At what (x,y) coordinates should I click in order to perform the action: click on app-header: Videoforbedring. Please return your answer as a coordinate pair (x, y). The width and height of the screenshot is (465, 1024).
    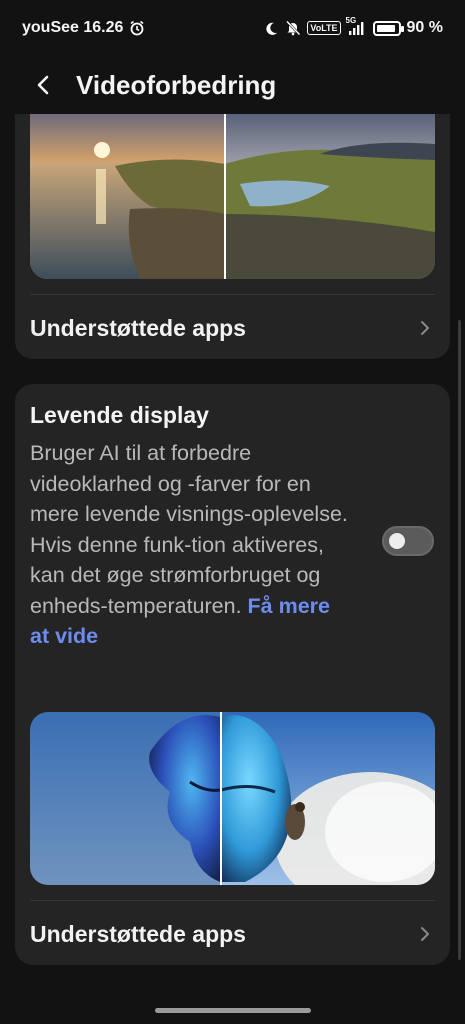
    Looking at the image, I should click on (232, 85).